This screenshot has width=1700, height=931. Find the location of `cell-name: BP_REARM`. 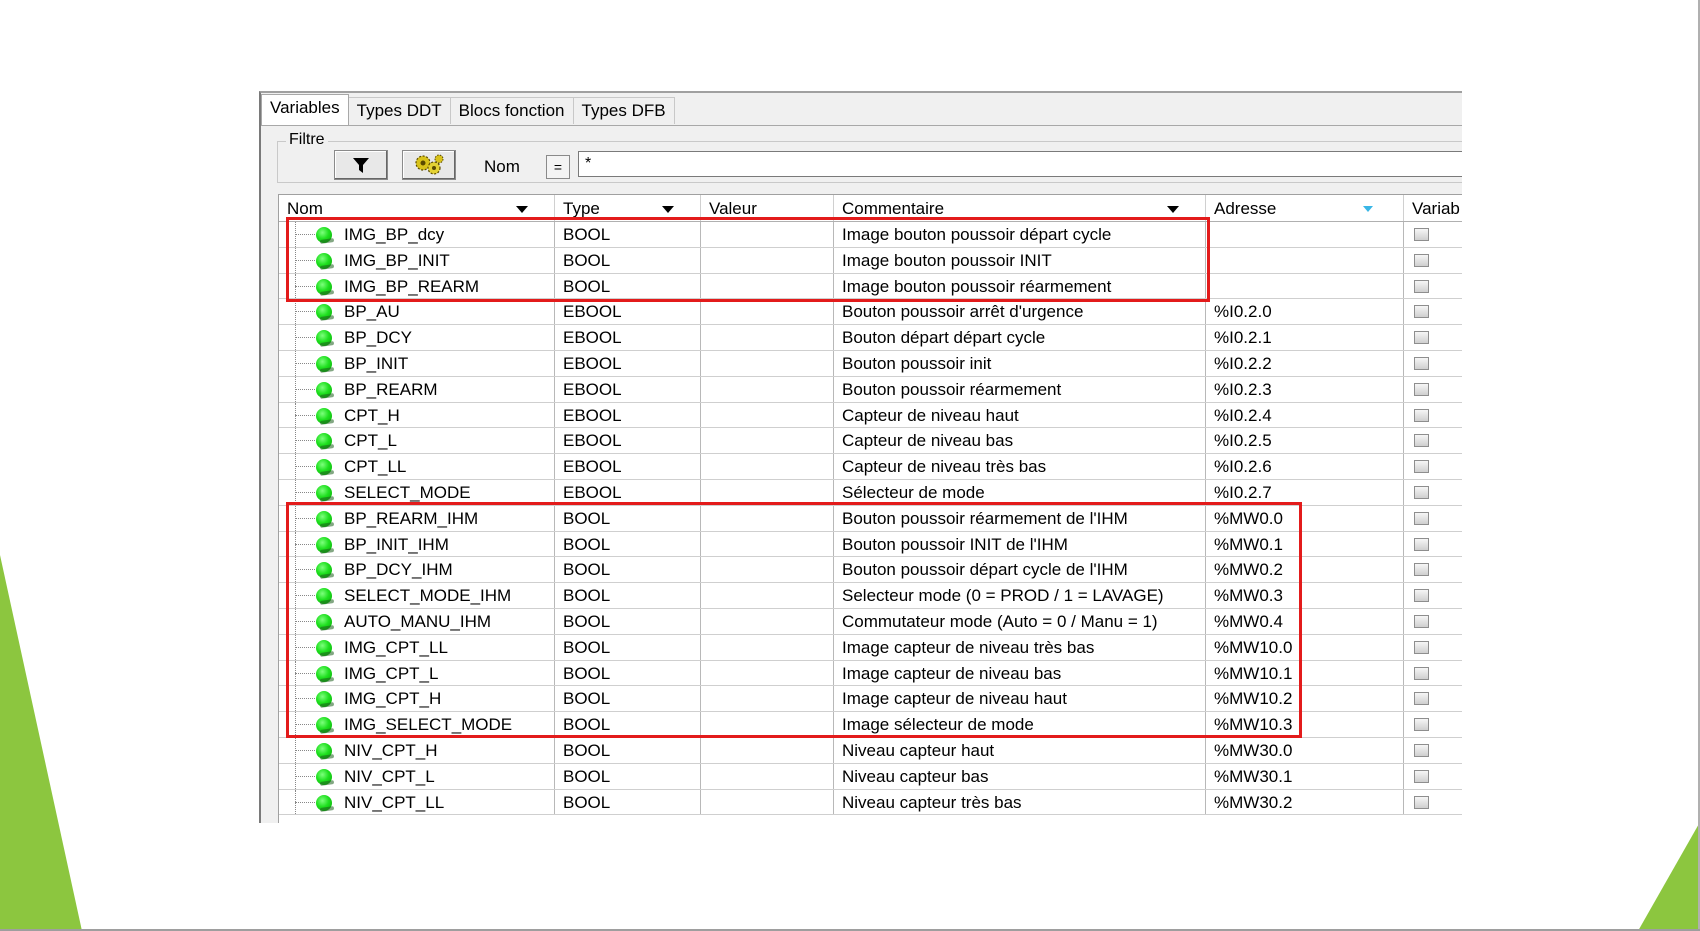

cell-name: BP_REARM is located at coordinates (417, 389).